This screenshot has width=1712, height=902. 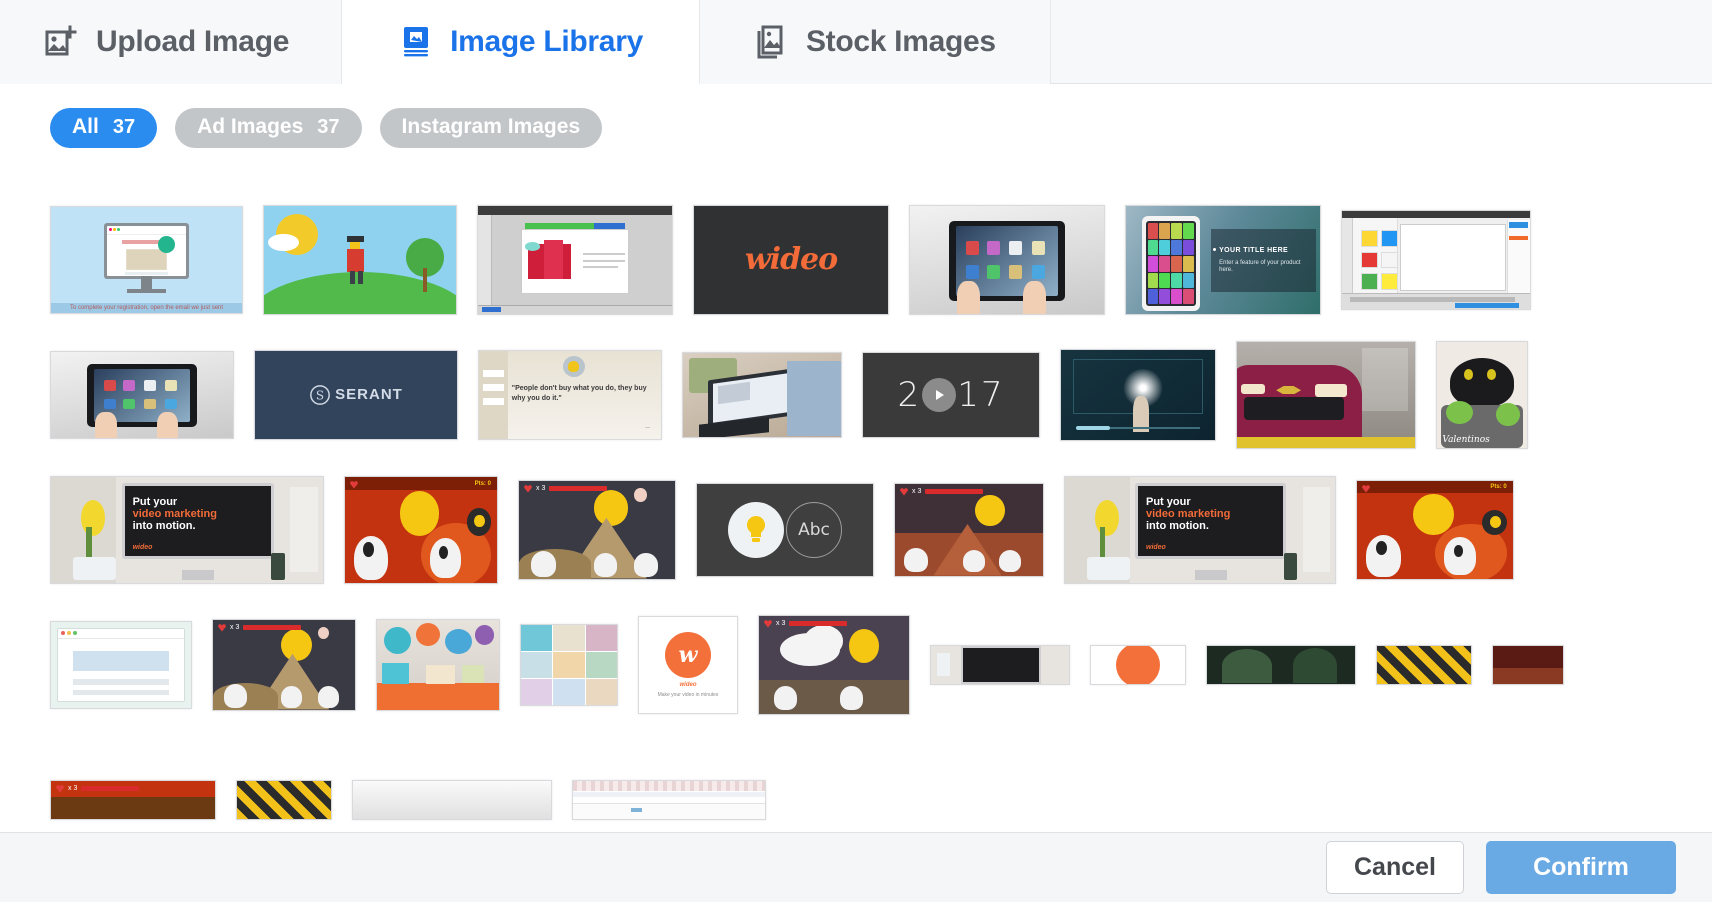 I want to click on image-grid-cell: wideo, so click(x=791, y=259).